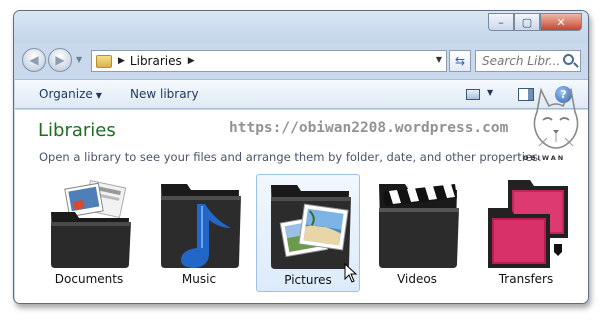  I want to click on caption-buttons: – ▢ ✕, so click(535, 22).